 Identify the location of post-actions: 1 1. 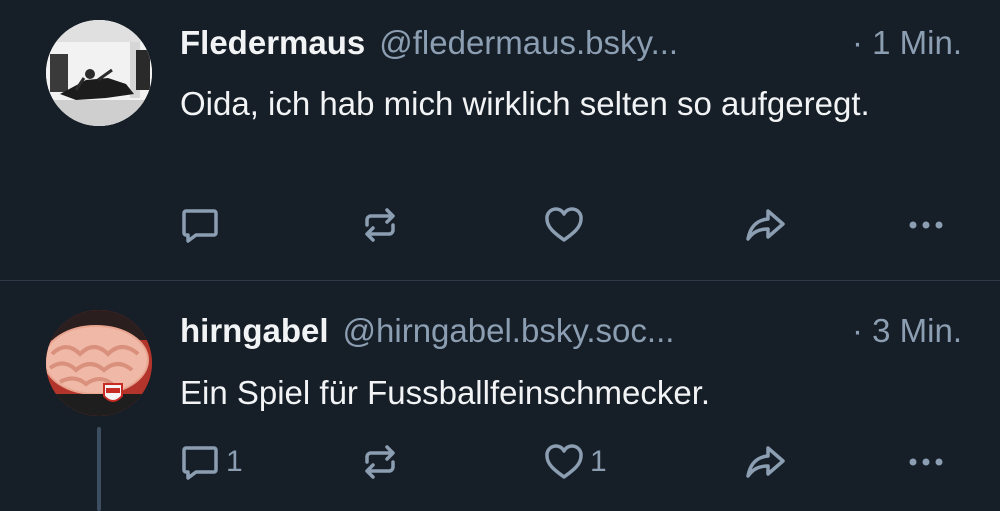
(568, 462).